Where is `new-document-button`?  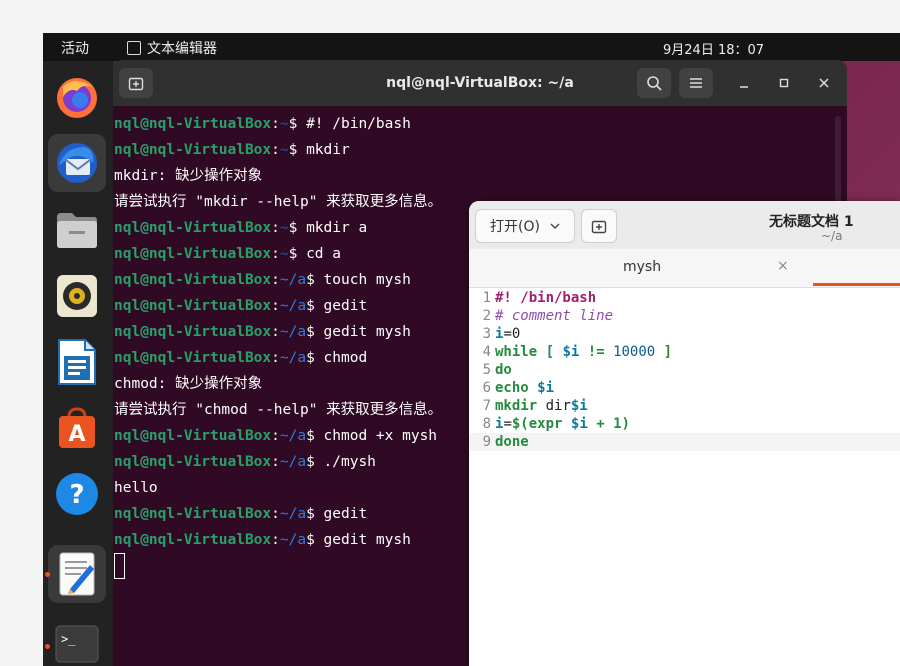
new-document-button is located at coordinates (599, 226).